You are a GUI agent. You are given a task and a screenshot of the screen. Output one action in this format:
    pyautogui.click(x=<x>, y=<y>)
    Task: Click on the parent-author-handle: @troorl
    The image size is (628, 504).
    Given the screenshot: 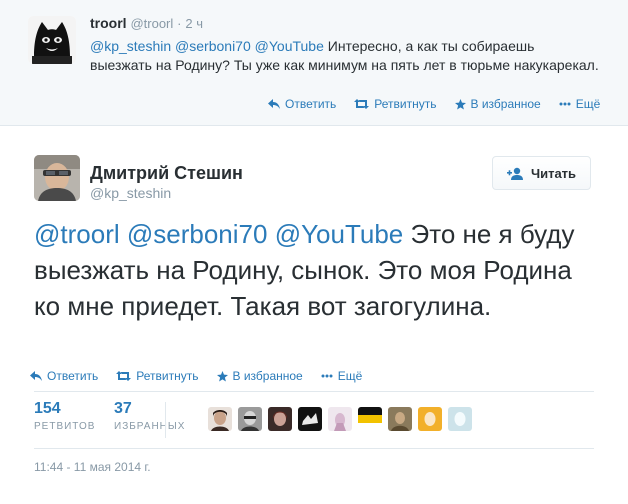 What is the action you would take?
    pyautogui.click(x=151, y=23)
    